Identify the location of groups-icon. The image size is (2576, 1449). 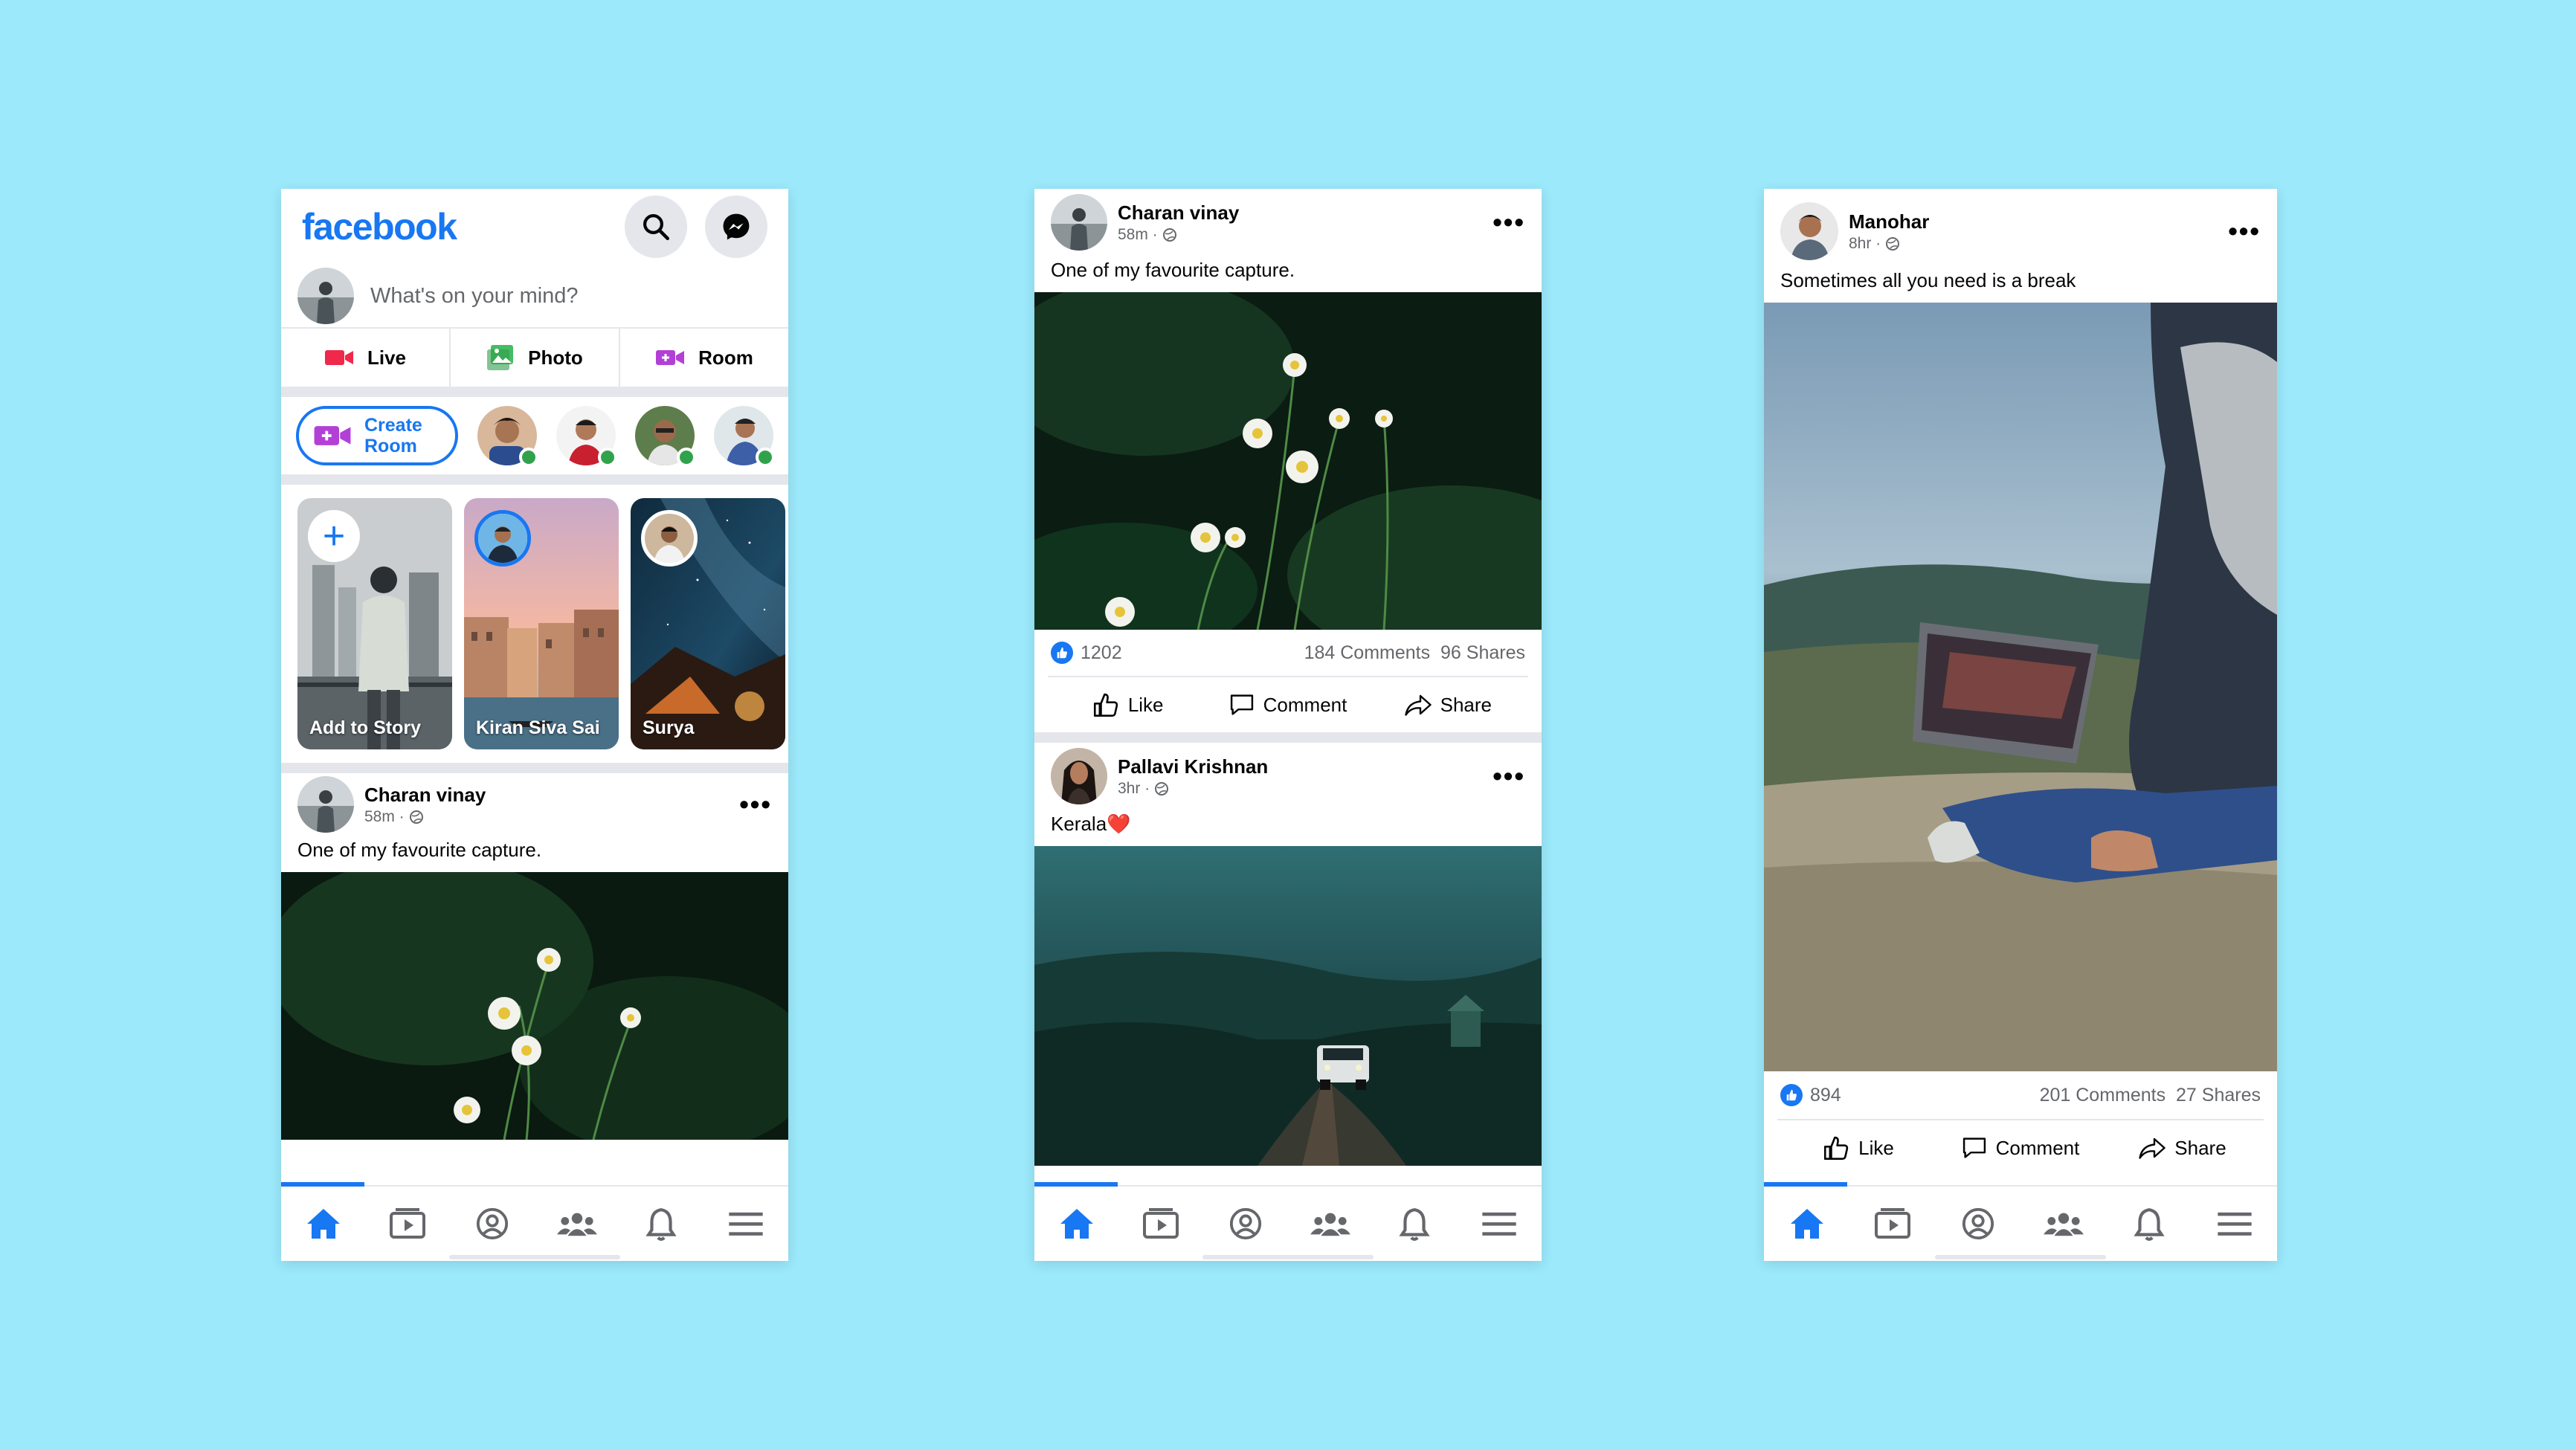
(2063, 1224).